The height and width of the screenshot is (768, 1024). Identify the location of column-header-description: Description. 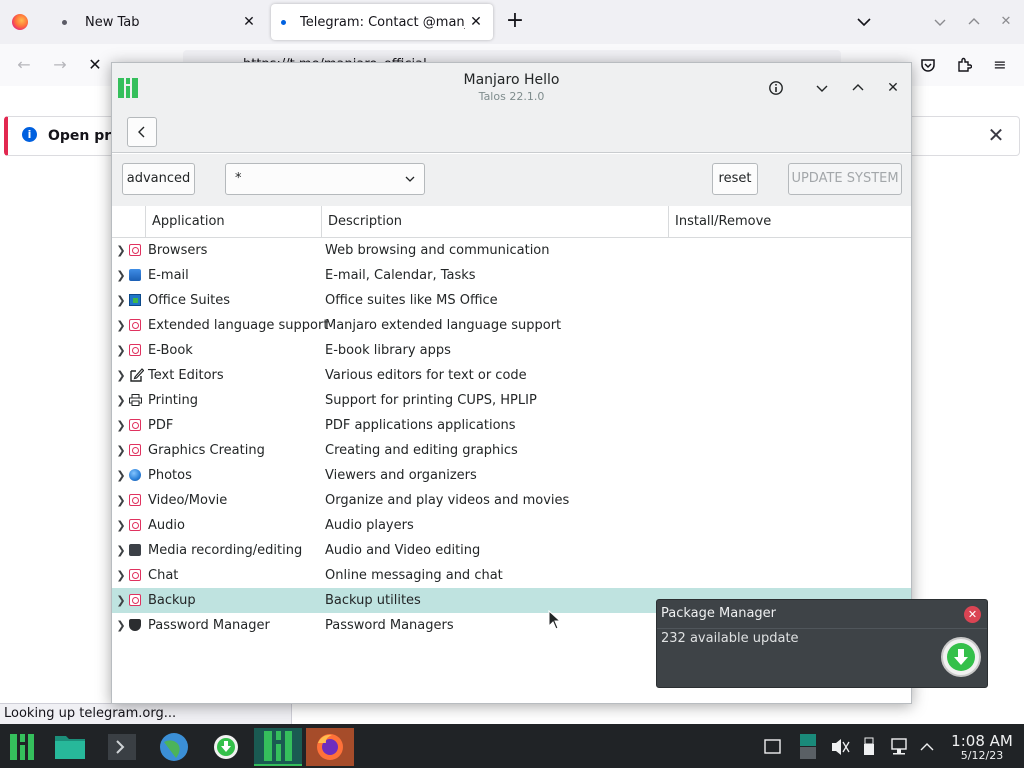
(495, 221).